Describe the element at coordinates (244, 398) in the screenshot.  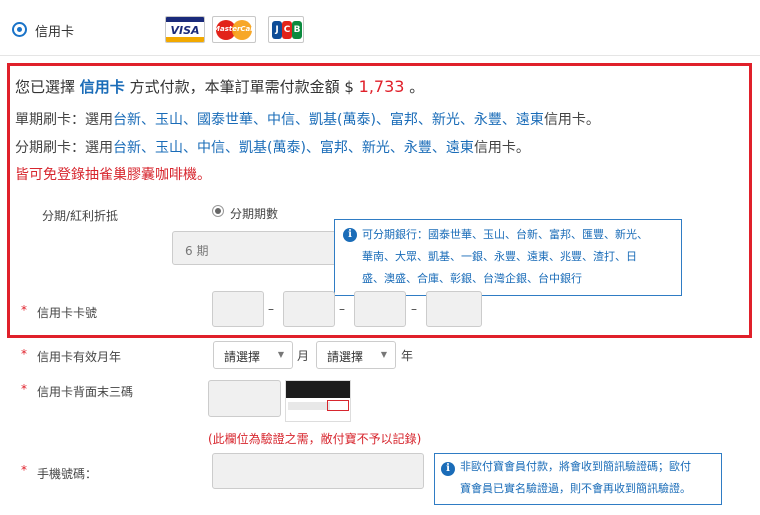
I see `cvv-input` at that location.